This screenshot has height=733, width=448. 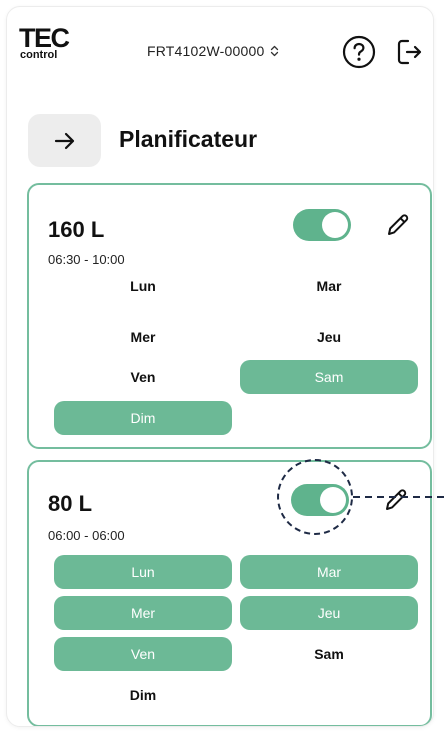 What do you see at coordinates (206, 51) in the screenshot?
I see `device-name: FRT4102W-00000` at bounding box center [206, 51].